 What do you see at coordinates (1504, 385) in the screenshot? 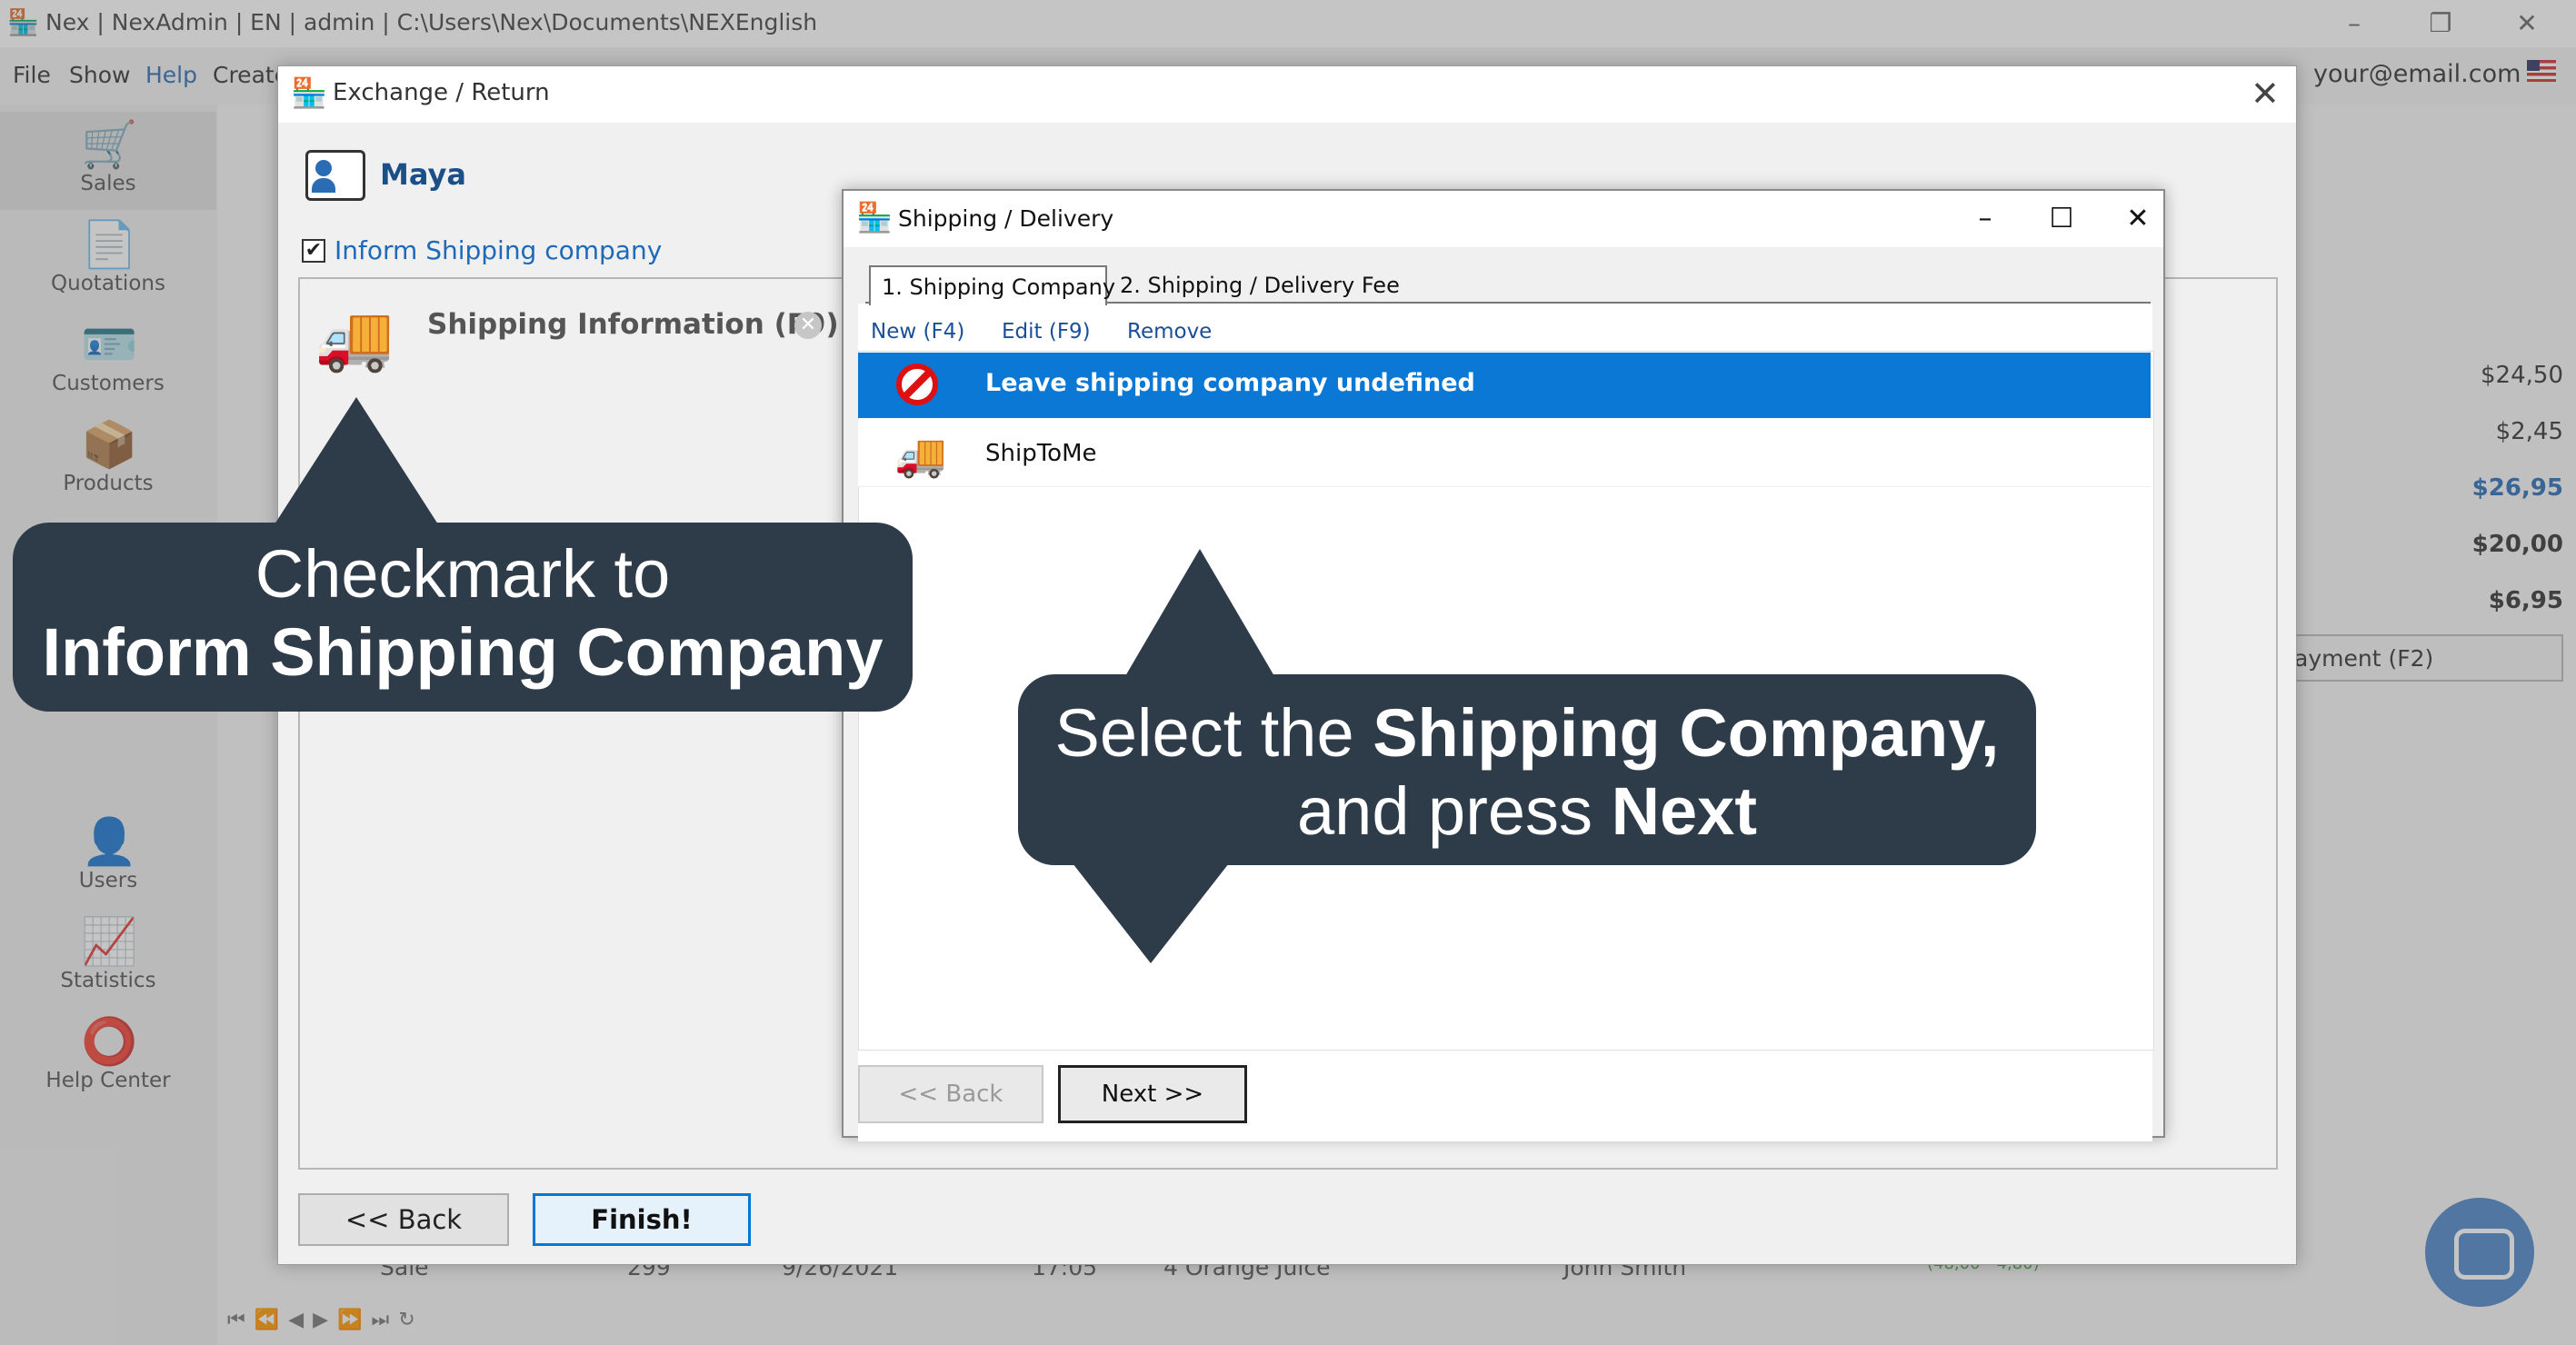
I see `list-item: Leave shipping company undefined` at bounding box center [1504, 385].